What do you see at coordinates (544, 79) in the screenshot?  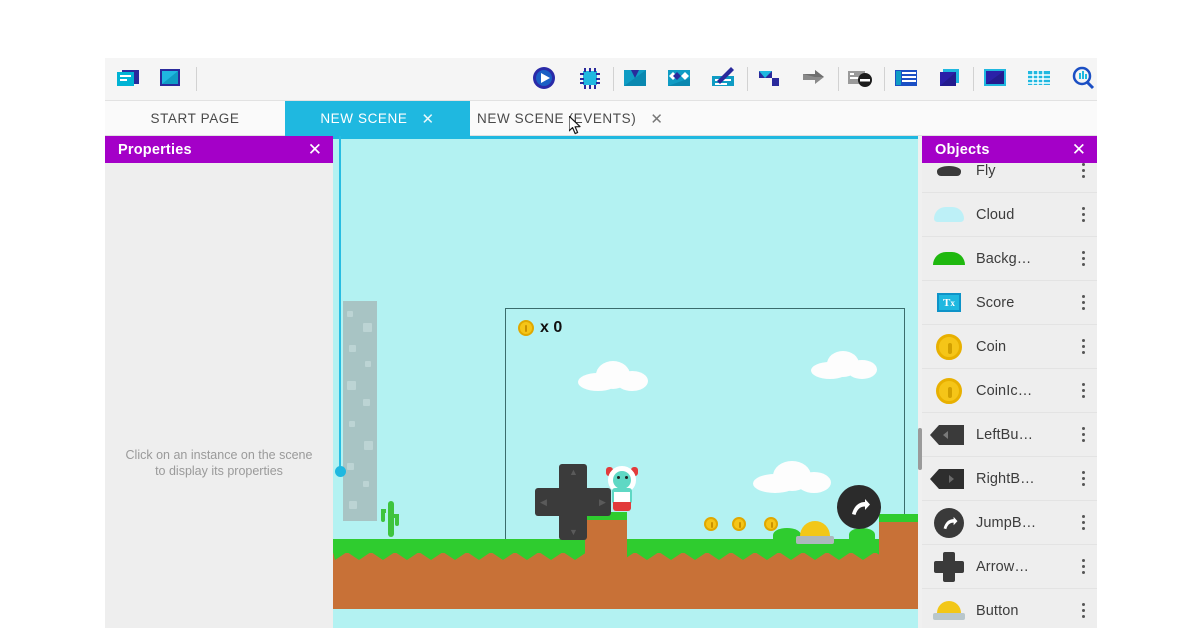 I see `preview-play-icon` at bounding box center [544, 79].